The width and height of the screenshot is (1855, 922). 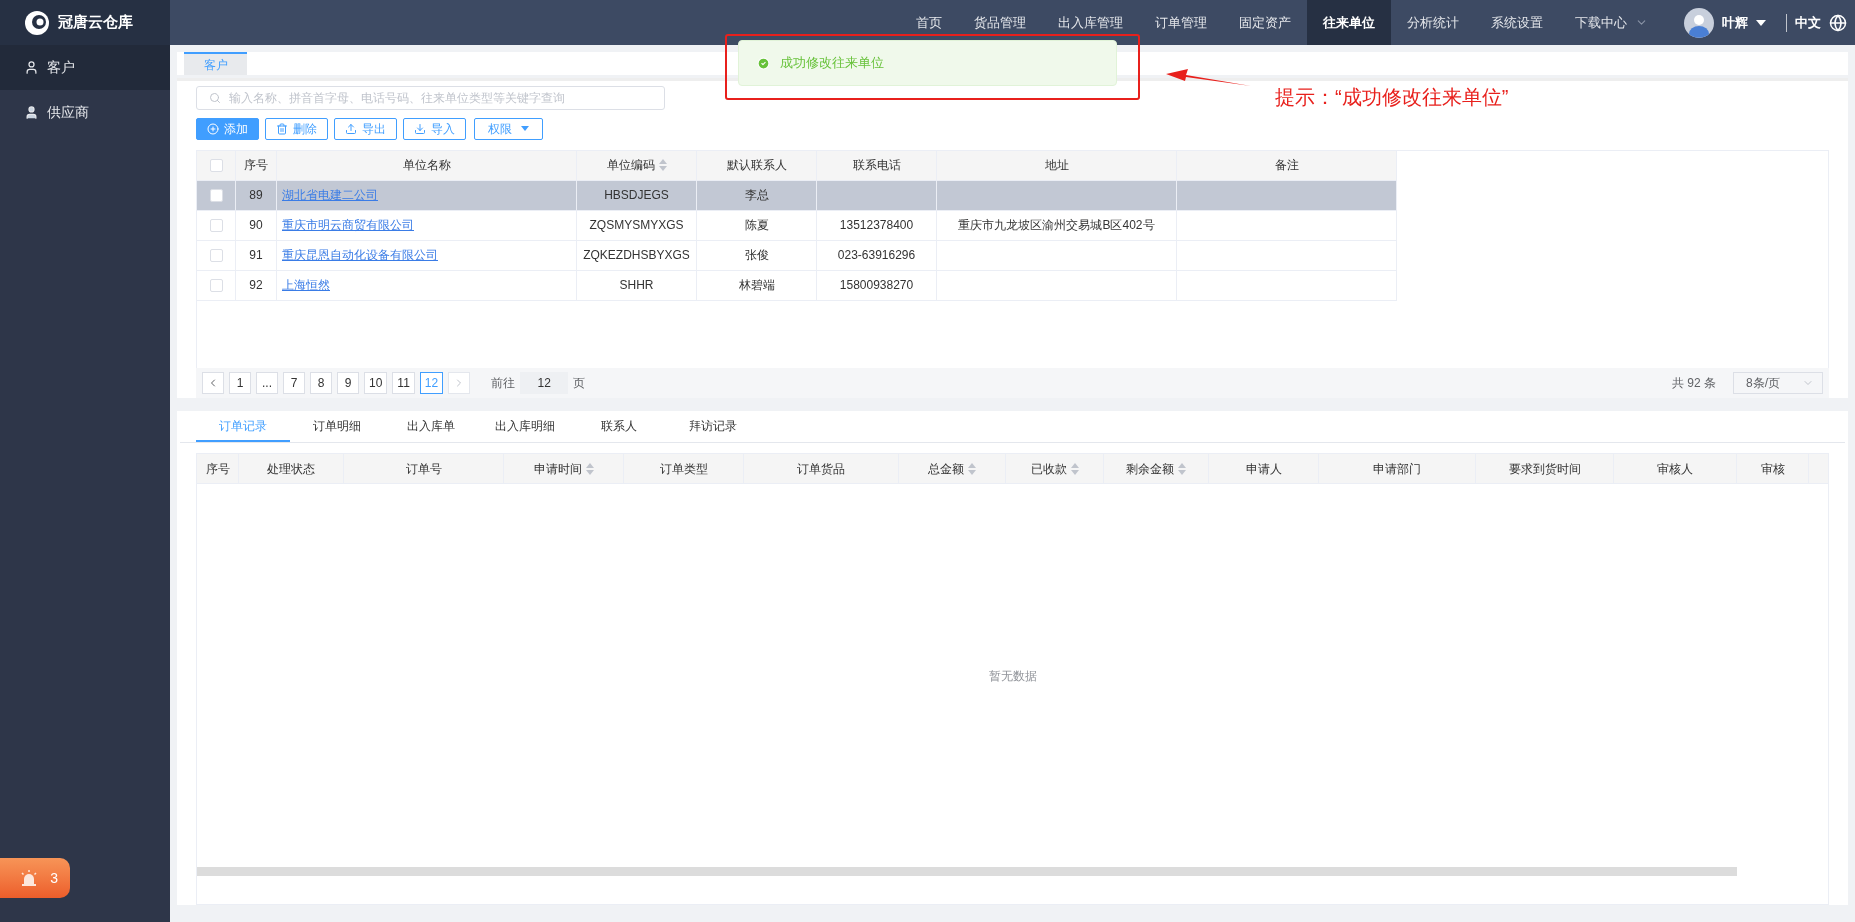 I want to click on success-toast: 成功修改往来单位, so click(x=927, y=63).